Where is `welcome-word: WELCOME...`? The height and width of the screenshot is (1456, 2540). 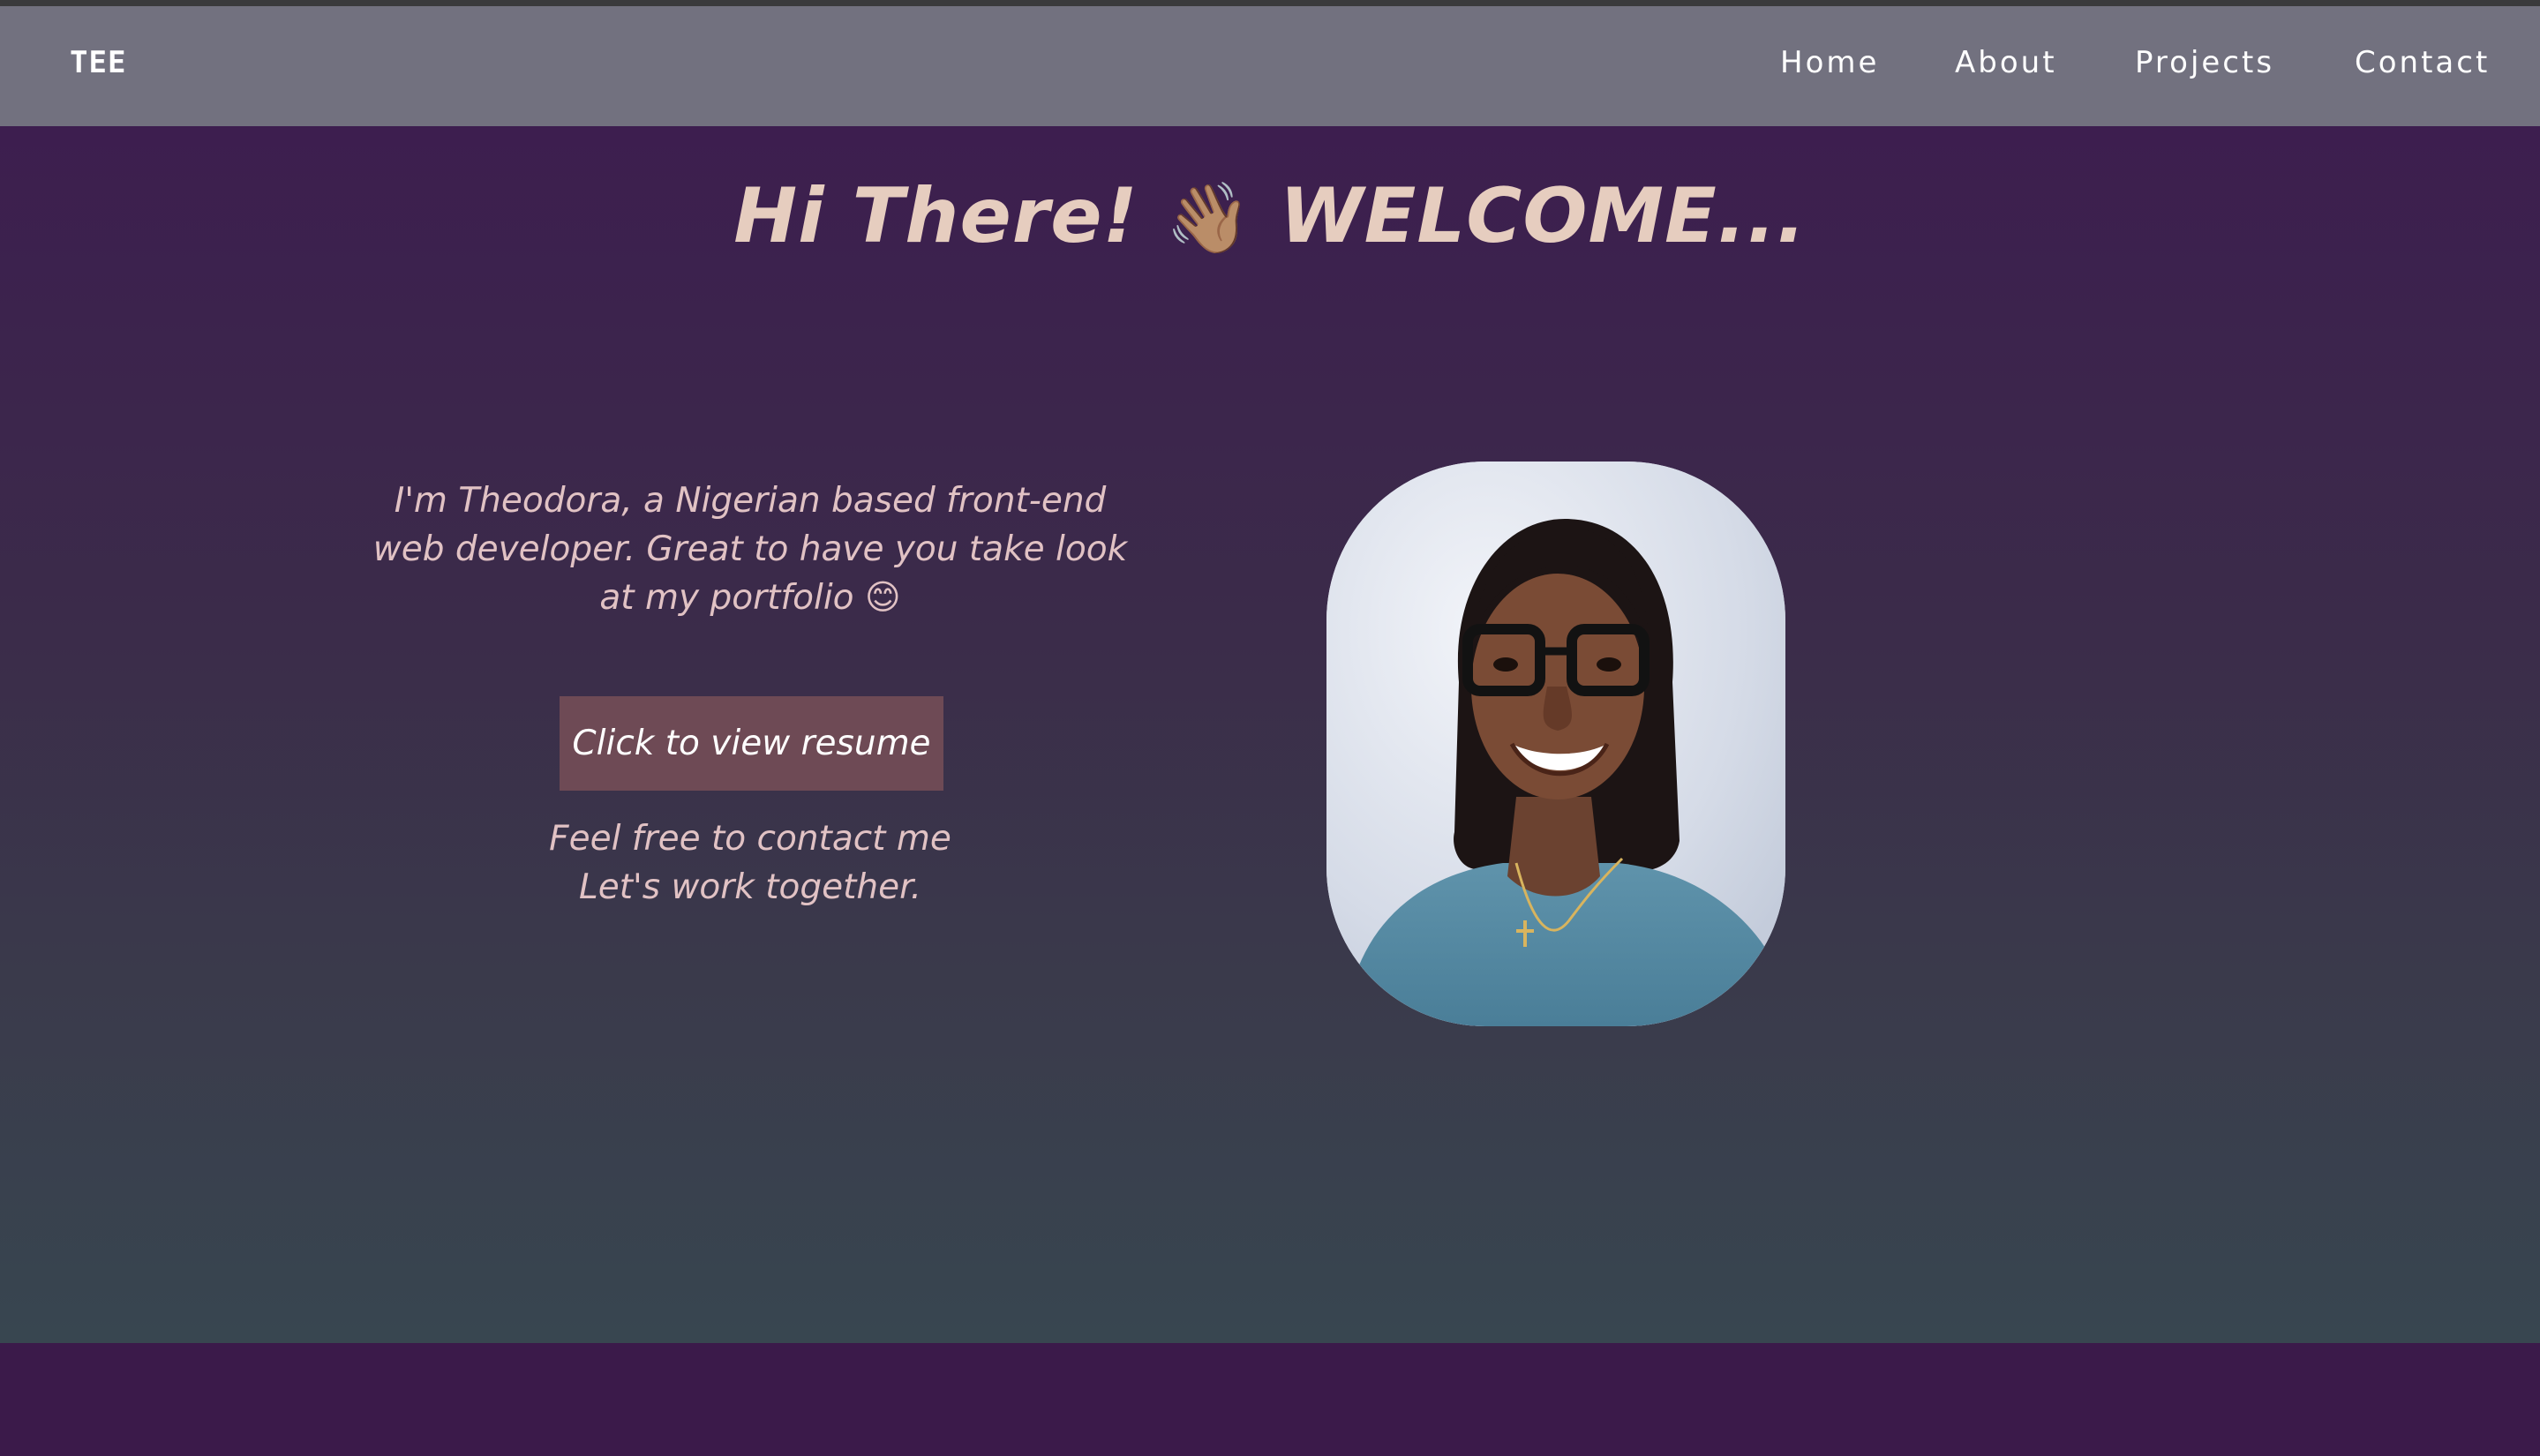 welcome-word: WELCOME... is located at coordinates (1543, 216).